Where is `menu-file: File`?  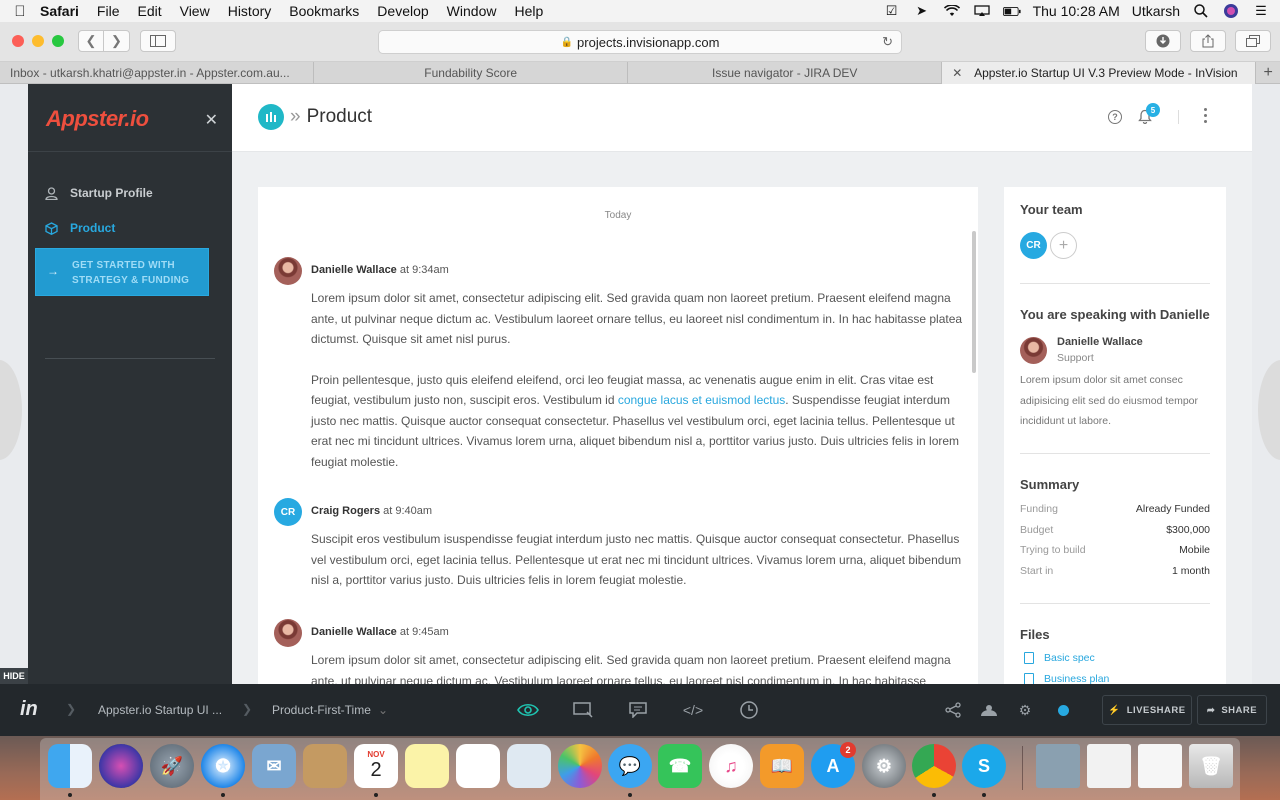 menu-file: File is located at coordinates (108, 11).